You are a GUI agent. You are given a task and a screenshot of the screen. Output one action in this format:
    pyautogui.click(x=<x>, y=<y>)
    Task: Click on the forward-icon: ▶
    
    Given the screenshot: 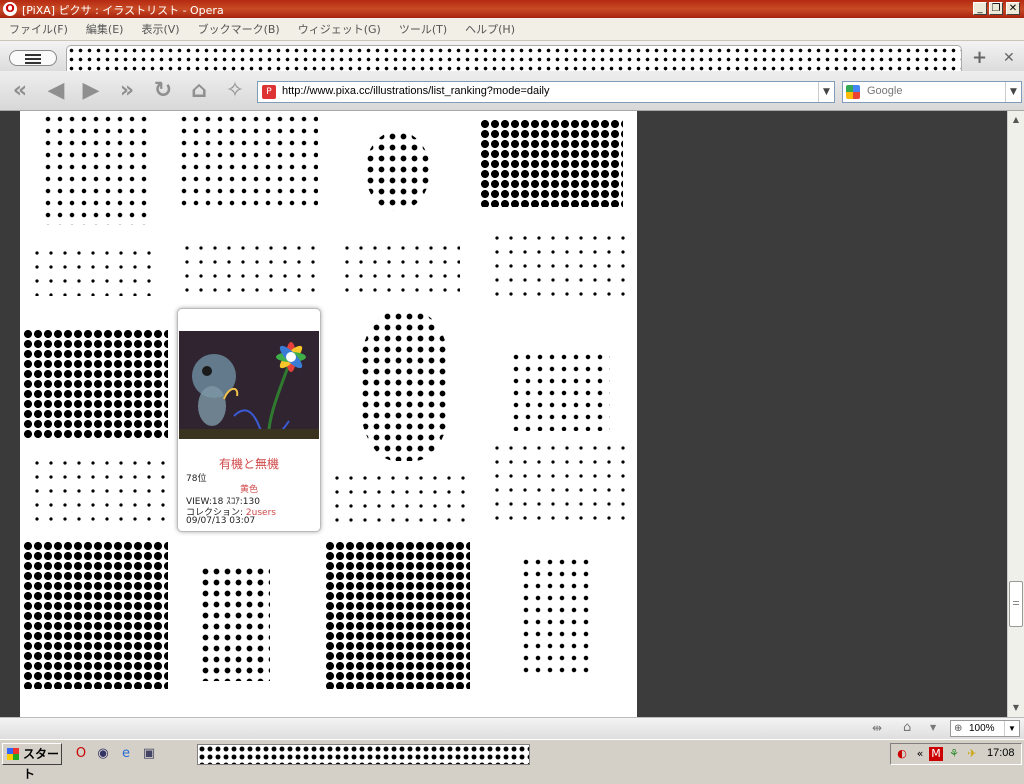 What is the action you would take?
    pyautogui.click(x=91, y=91)
    